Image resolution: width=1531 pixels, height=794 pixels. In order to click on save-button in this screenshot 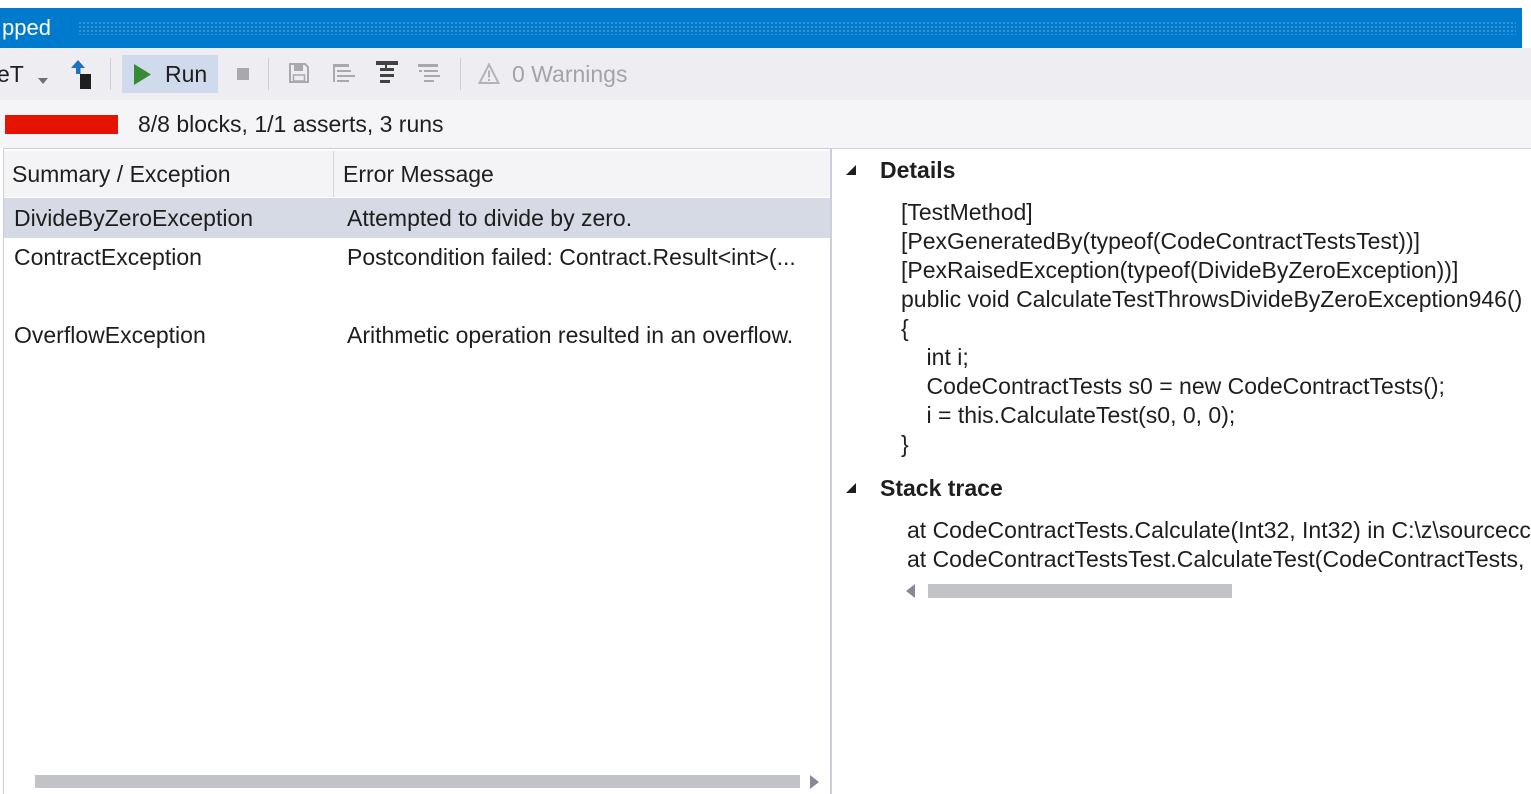, I will do `click(299, 73)`.